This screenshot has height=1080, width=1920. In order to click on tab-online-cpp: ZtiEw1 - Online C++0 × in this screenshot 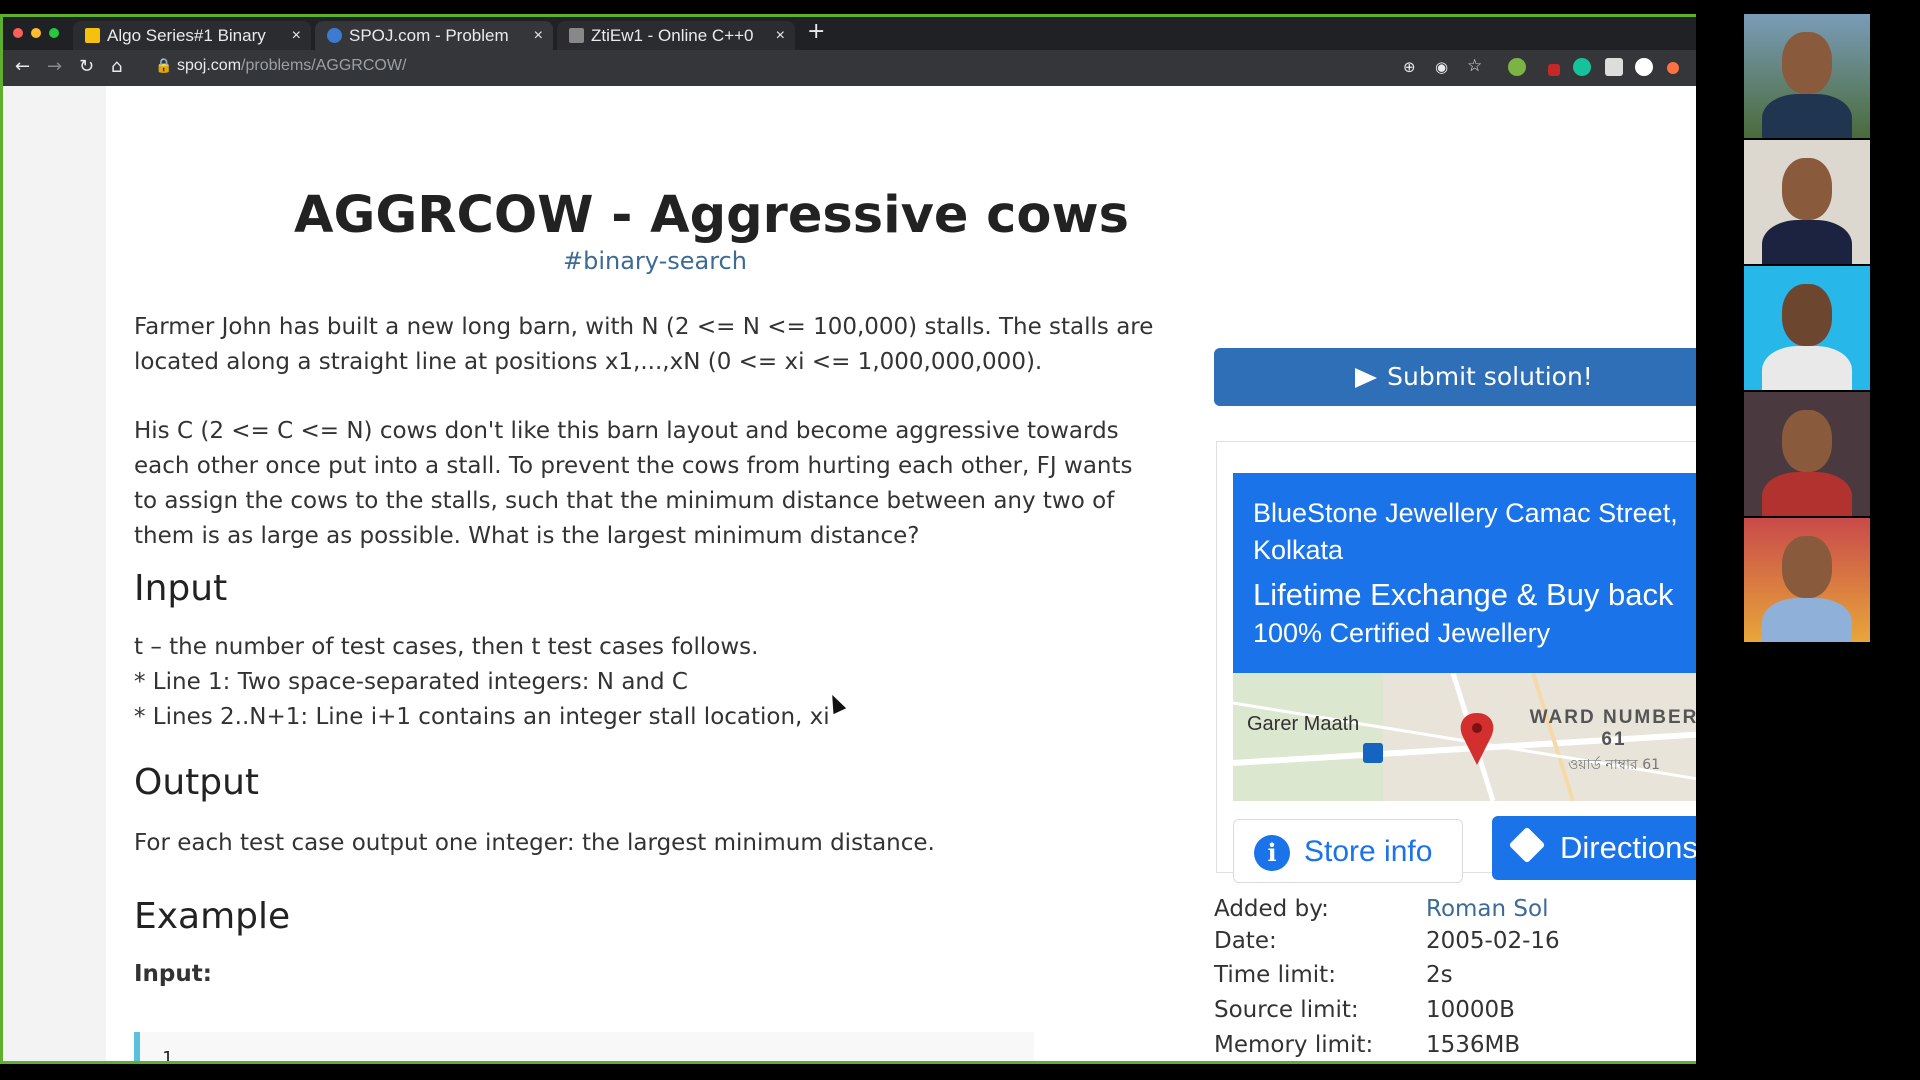, I will do `click(676, 35)`.